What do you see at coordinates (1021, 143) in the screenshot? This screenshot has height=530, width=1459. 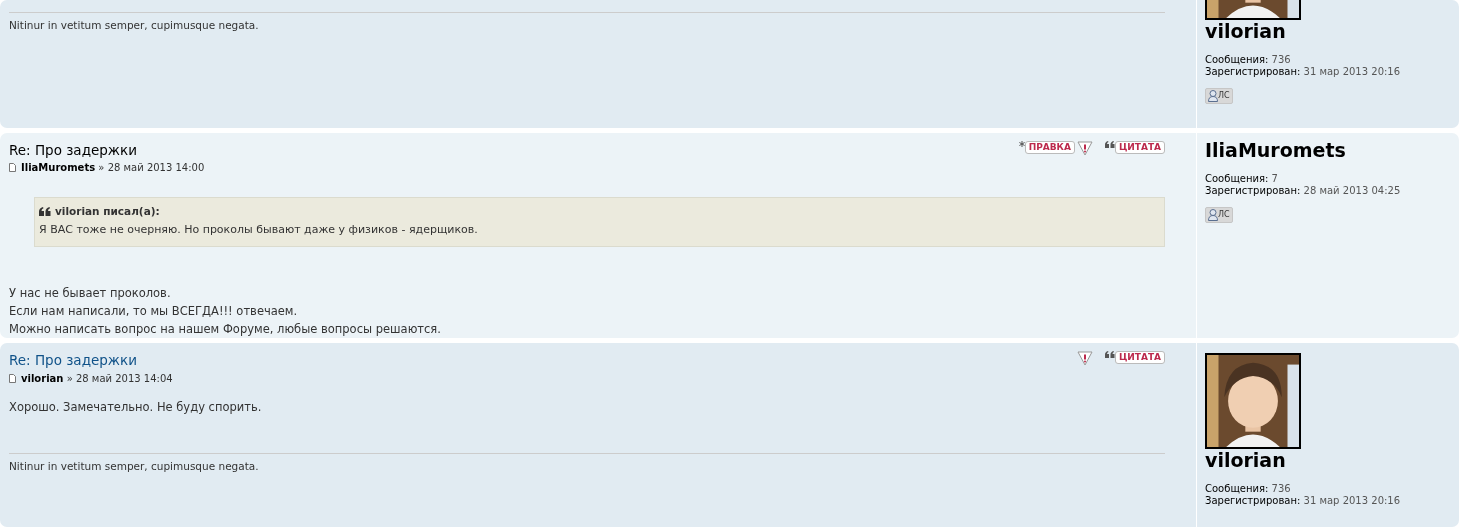 I see `asterisk-icon` at bounding box center [1021, 143].